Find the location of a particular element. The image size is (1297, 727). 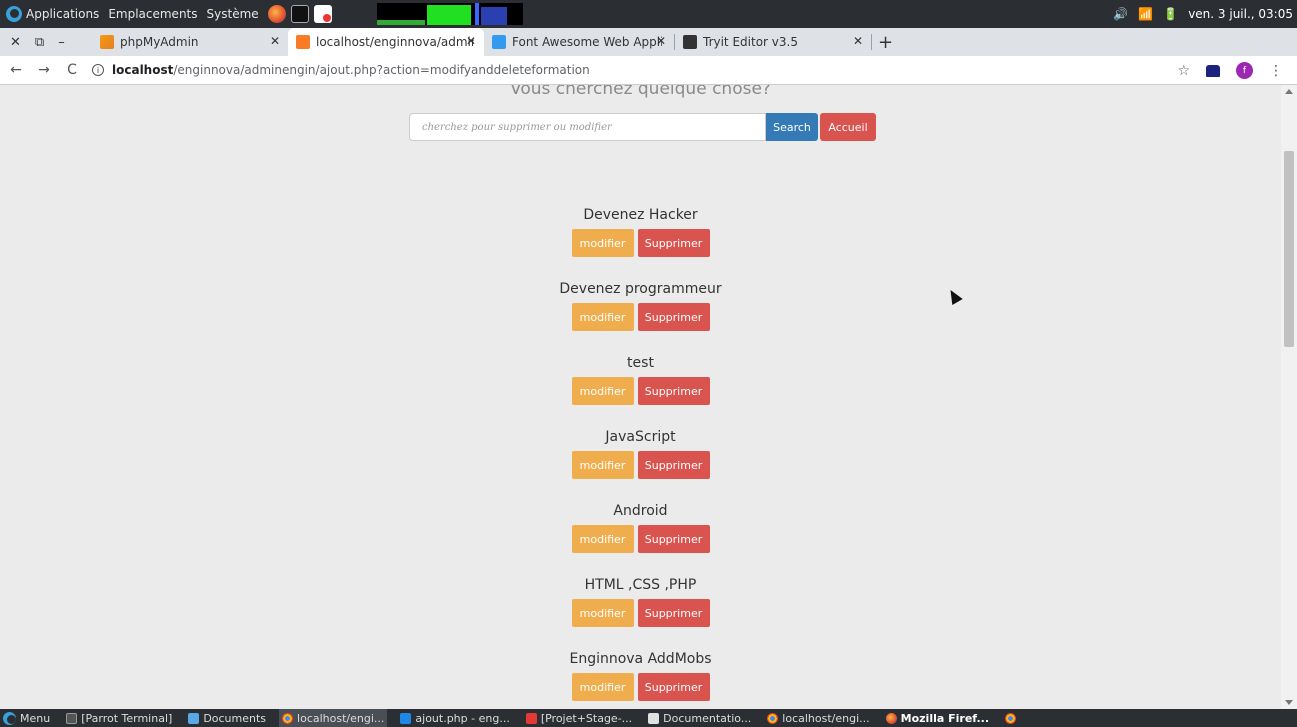

info-icon: i is located at coordinates (98, 70).